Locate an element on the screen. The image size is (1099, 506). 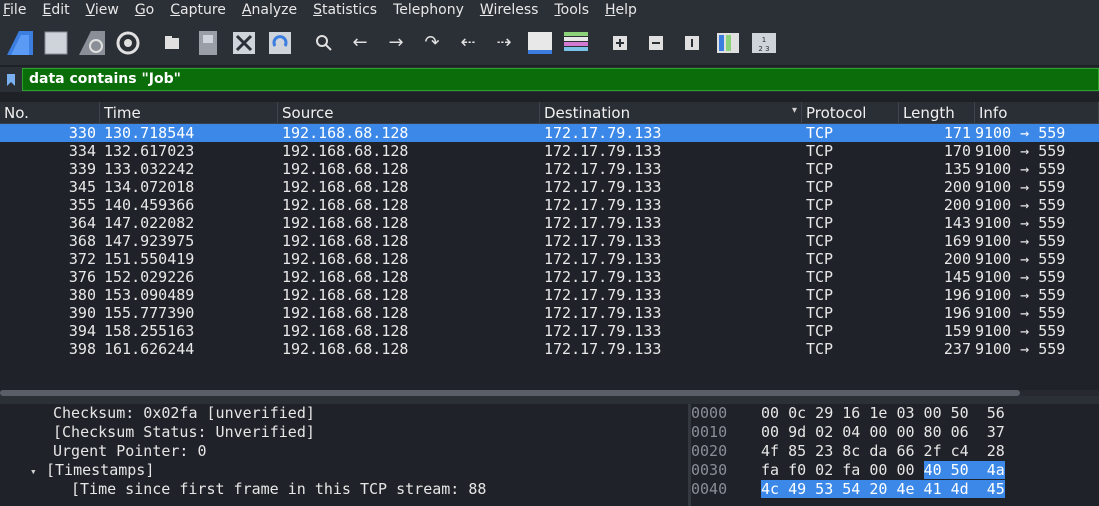
table-row-partial is located at coordinates (549, 363).